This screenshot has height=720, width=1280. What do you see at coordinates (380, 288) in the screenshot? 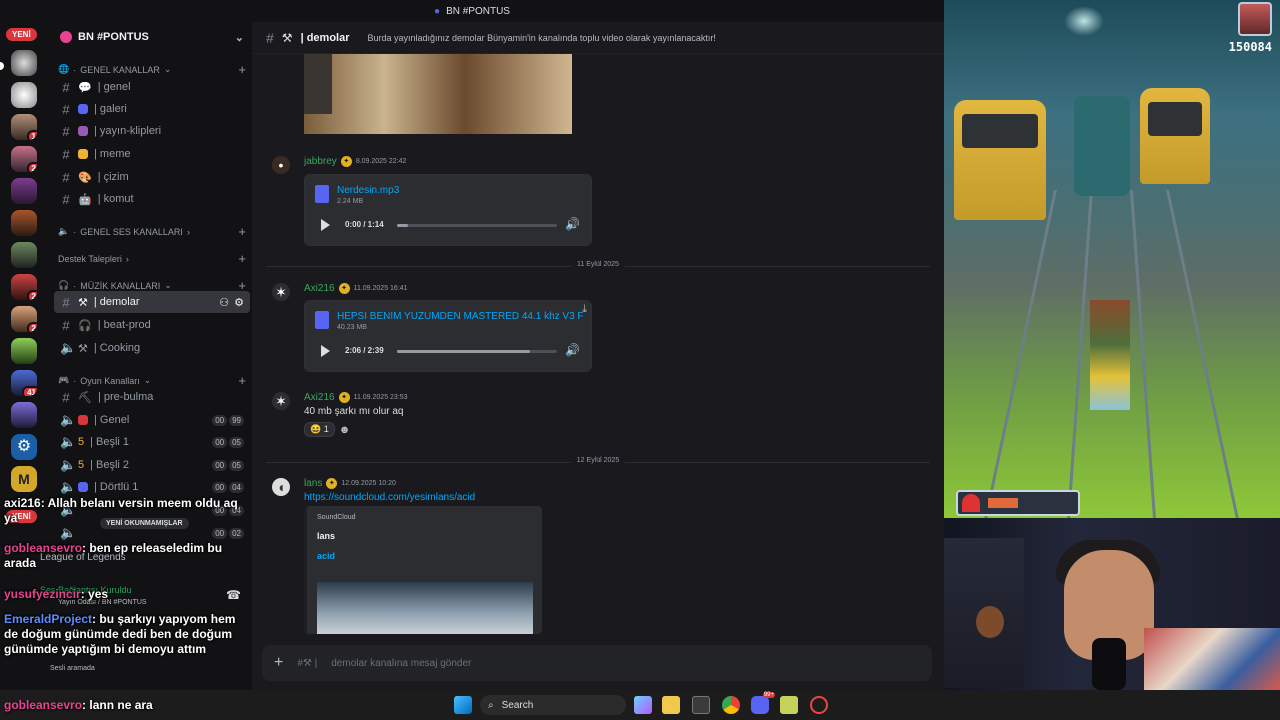
I see `timestamp: 11.09.2025 16:41` at bounding box center [380, 288].